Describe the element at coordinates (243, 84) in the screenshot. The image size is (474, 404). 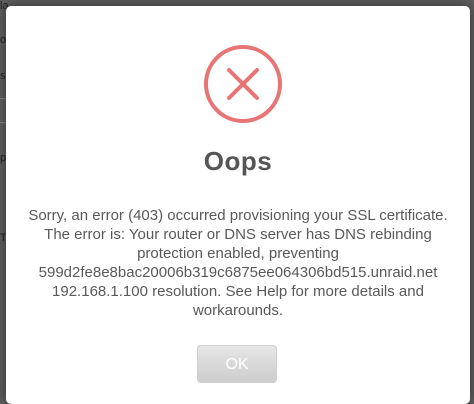
I see `error-icon` at that location.